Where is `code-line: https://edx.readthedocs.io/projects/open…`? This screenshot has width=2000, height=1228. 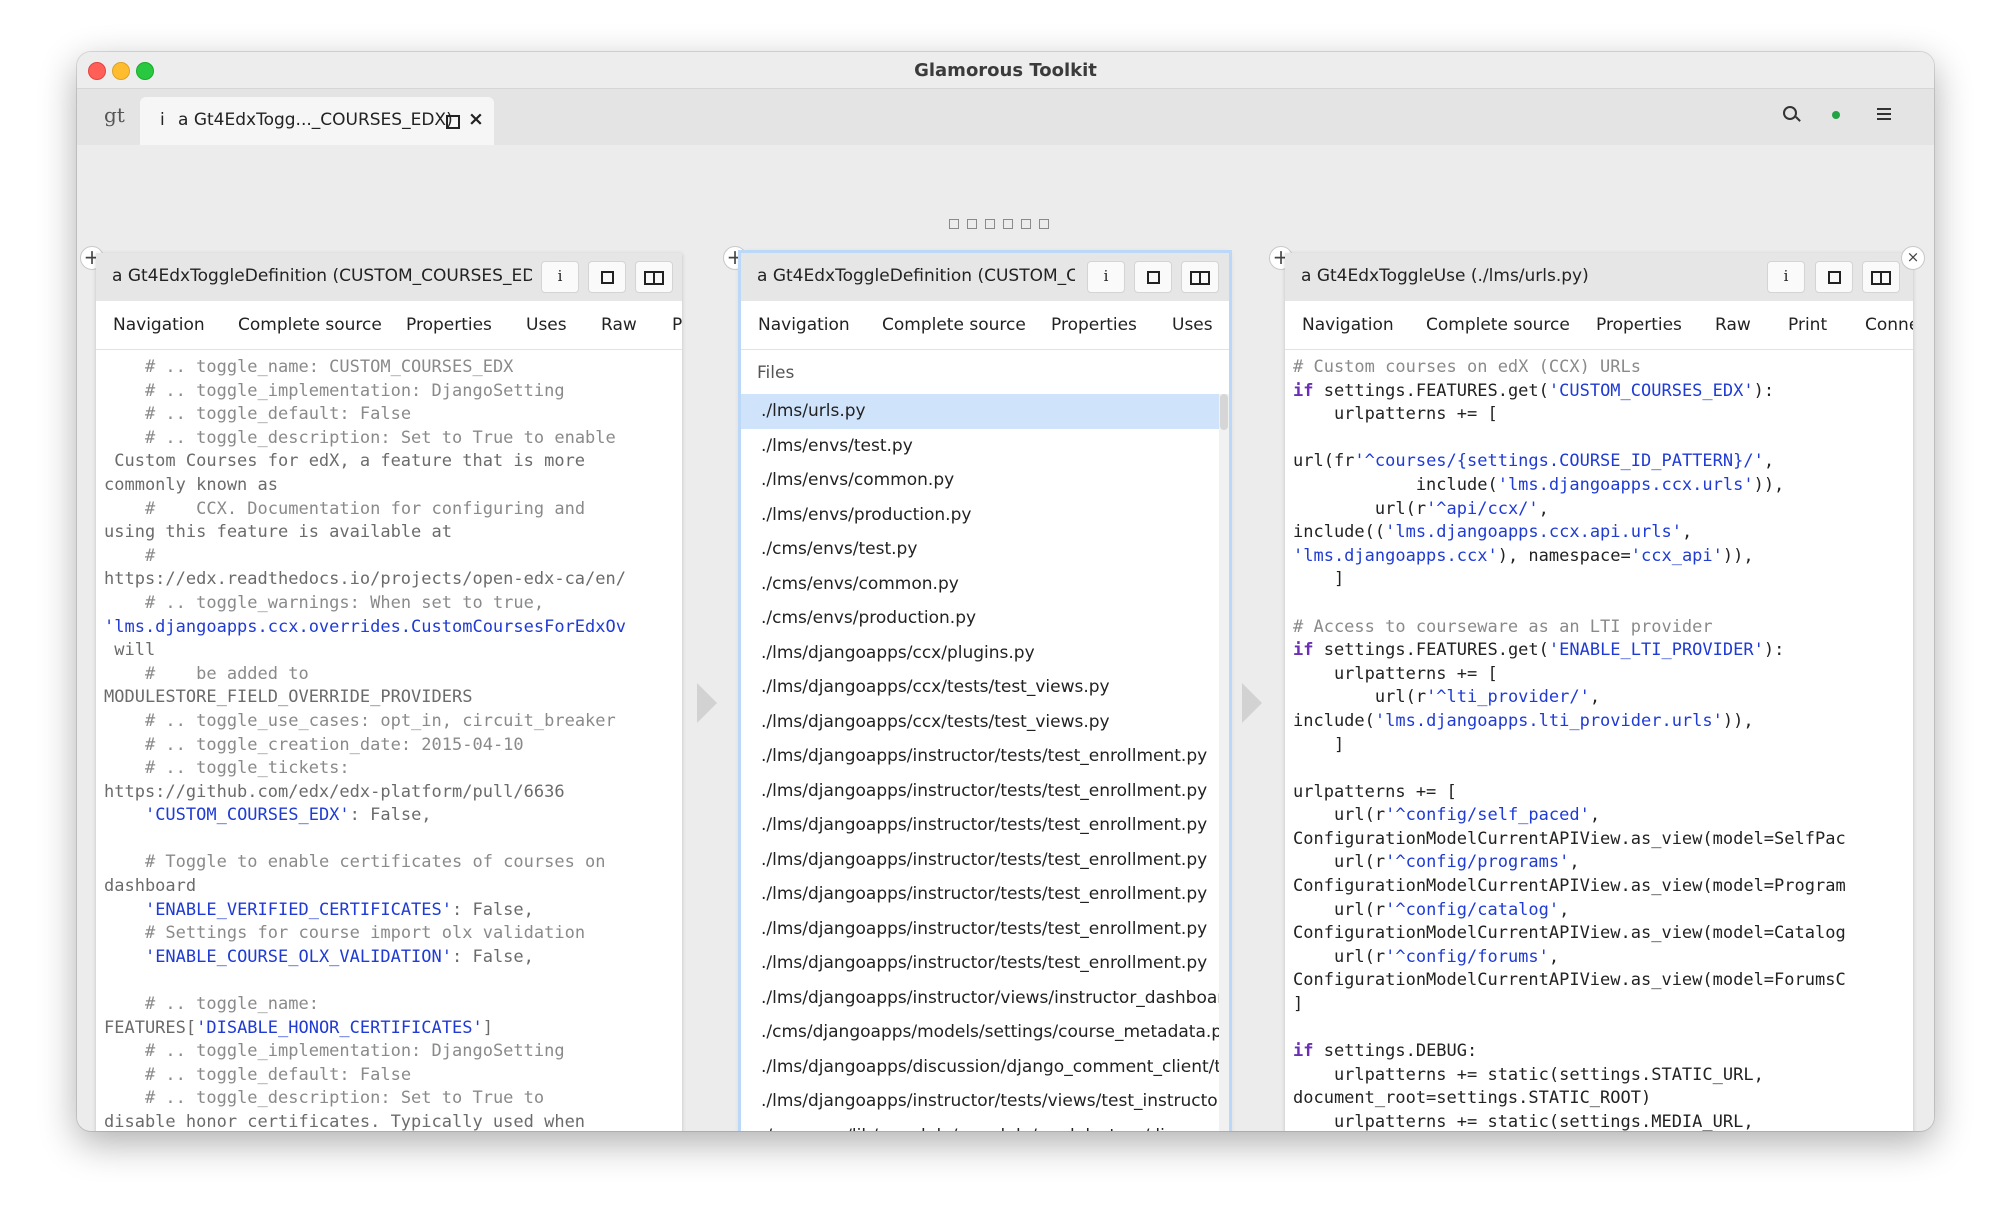
code-line: https://edx.readthedocs.io/projects/open… is located at coordinates (365, 579).